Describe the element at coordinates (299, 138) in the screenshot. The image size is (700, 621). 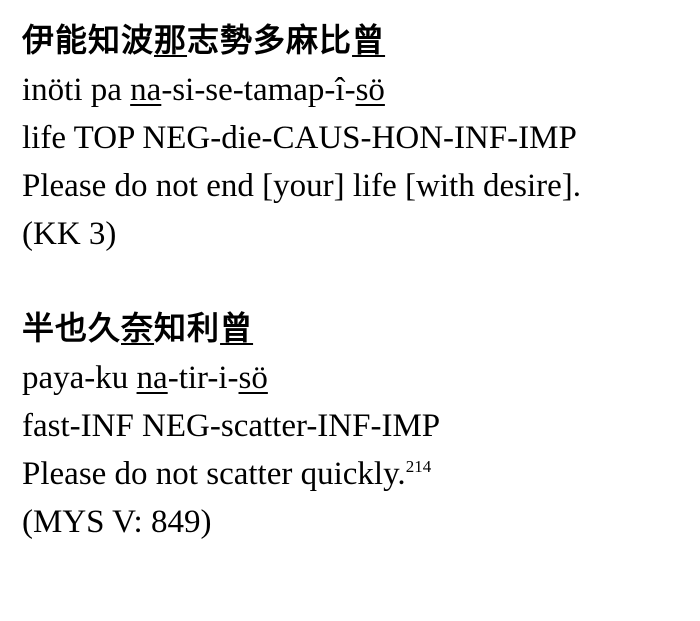
I see `gloss-line: life TOP NEG-die-CAUS-HON-INF-IMP` at that location.